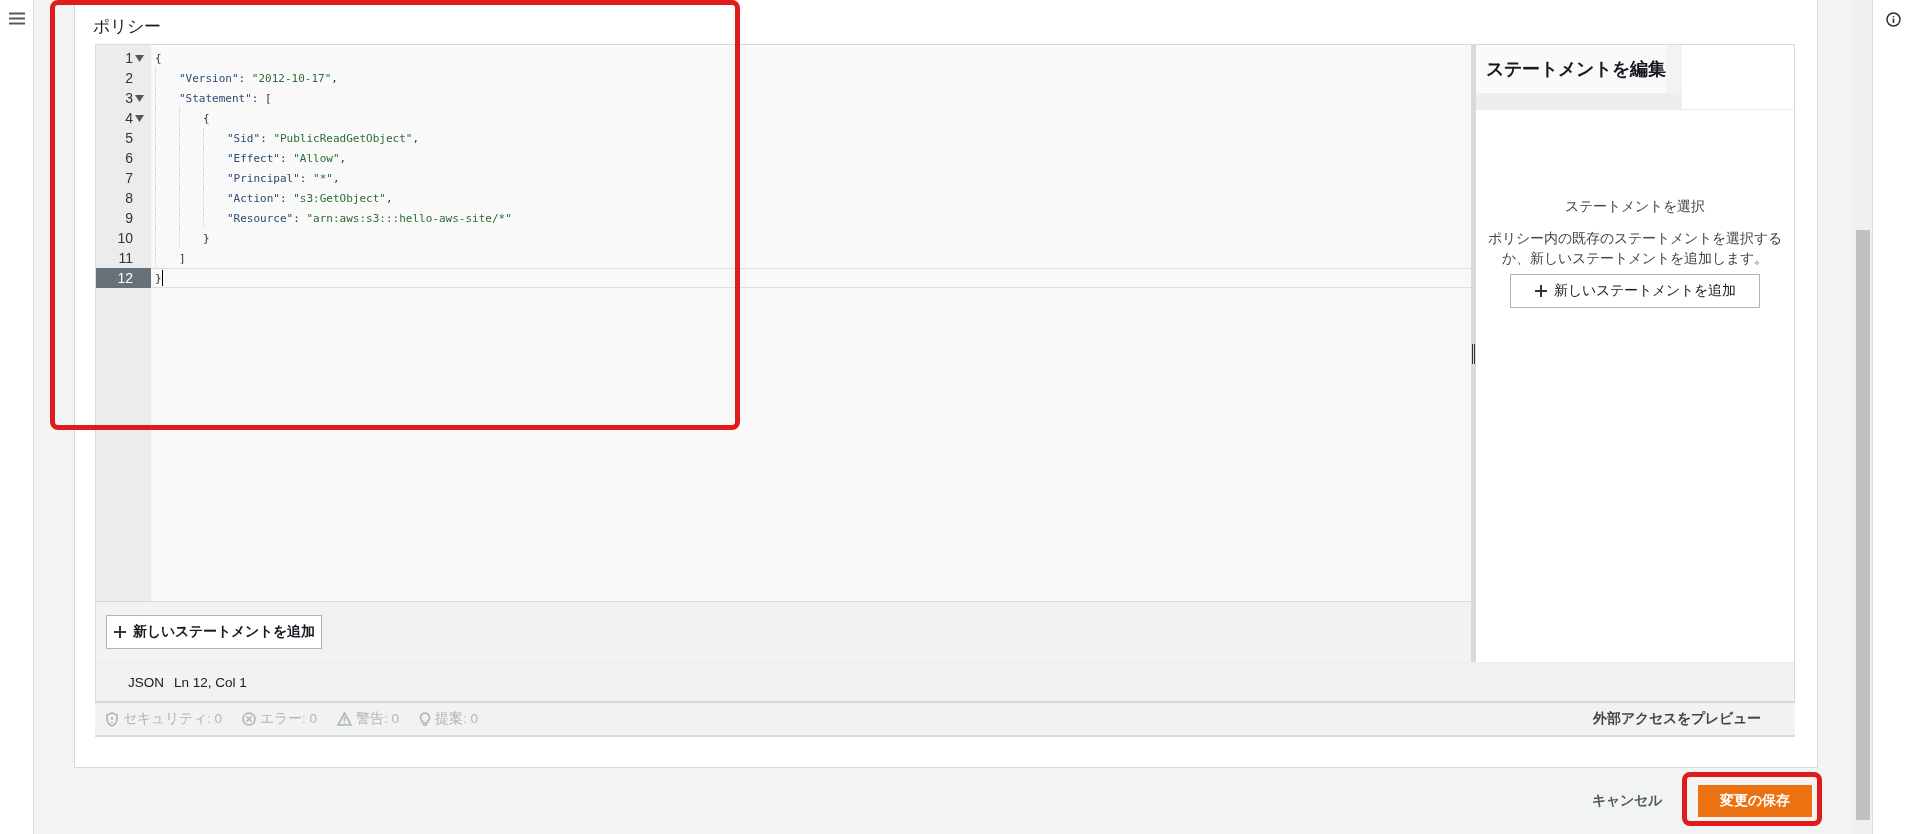 The height and width of the screenshot is (834, 1914). Describe the element at coordinates (129, 158) in the screenshot. I see `line-number: 6` at that location.